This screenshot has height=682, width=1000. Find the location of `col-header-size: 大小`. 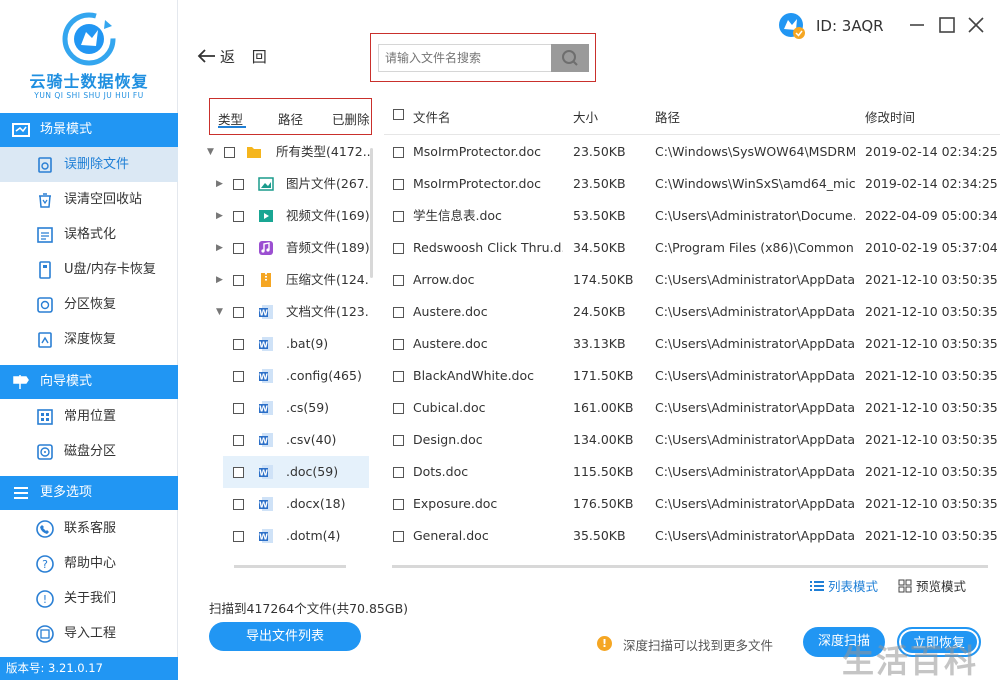

col-header-size: 大小 is located at coordinates (585, 116).